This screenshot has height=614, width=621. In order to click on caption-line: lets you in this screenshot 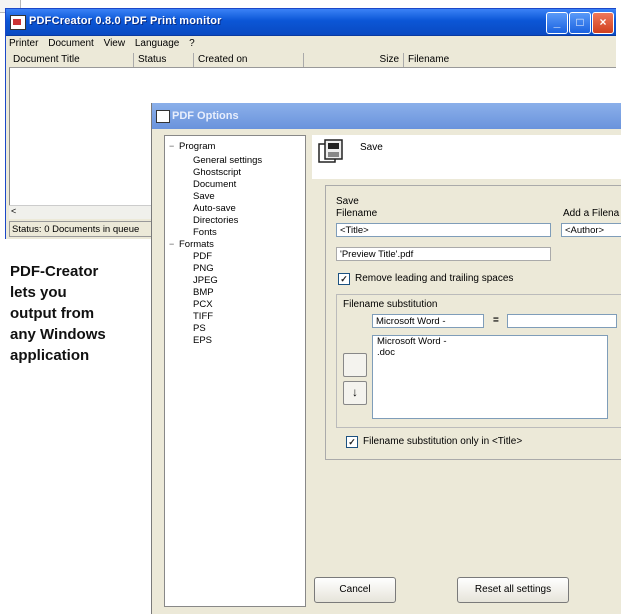, I will do `click(38, 292)`.